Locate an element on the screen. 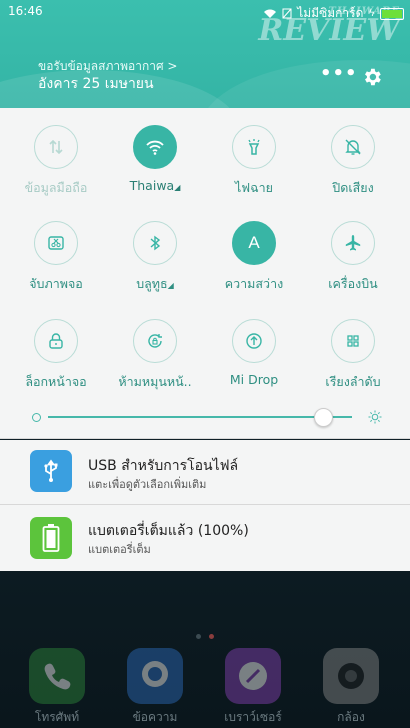 This screenshot has width=410, height=728. status-icons: ไม่มีซิมการ์ด ϟ is located at coordinates (333, 13).